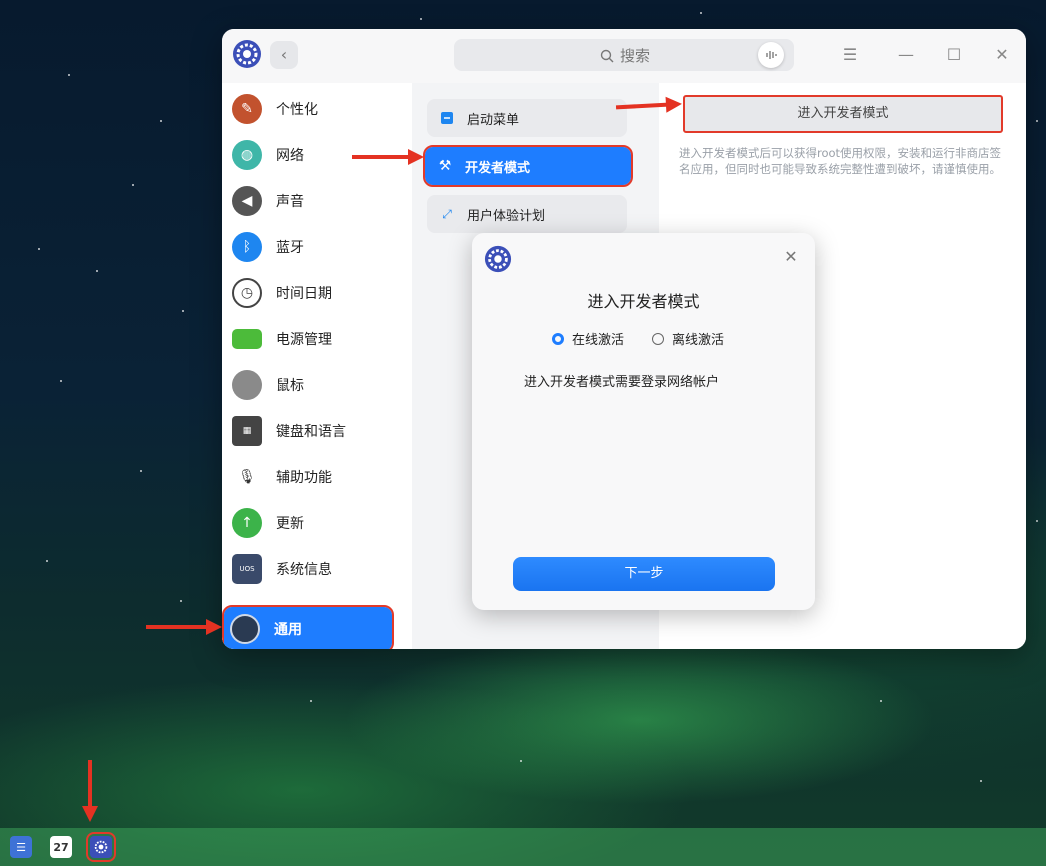 The image size is (1046, 866). Describe the element at coordinates (247, 201) in the screenshot. I see `sound-icon: ◀` at that location.